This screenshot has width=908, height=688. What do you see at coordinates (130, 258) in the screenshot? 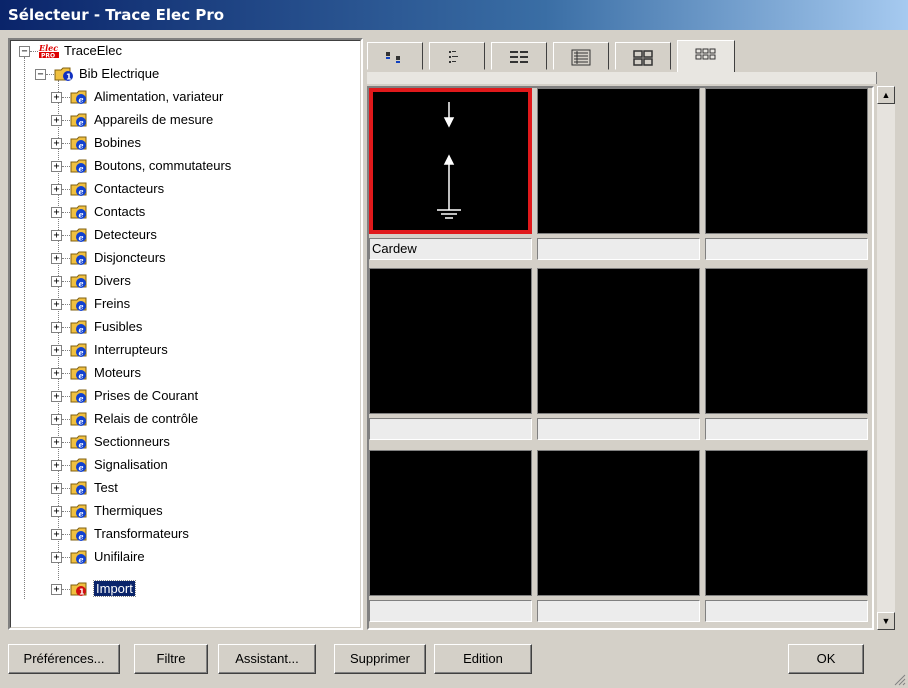
I see `tree-category-label: Disjoncteurs` at bounding box center [130, 258].